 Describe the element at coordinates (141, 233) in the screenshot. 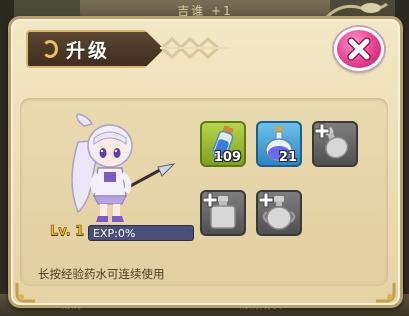

I see `exp-bar: EXP:0%` at that location.